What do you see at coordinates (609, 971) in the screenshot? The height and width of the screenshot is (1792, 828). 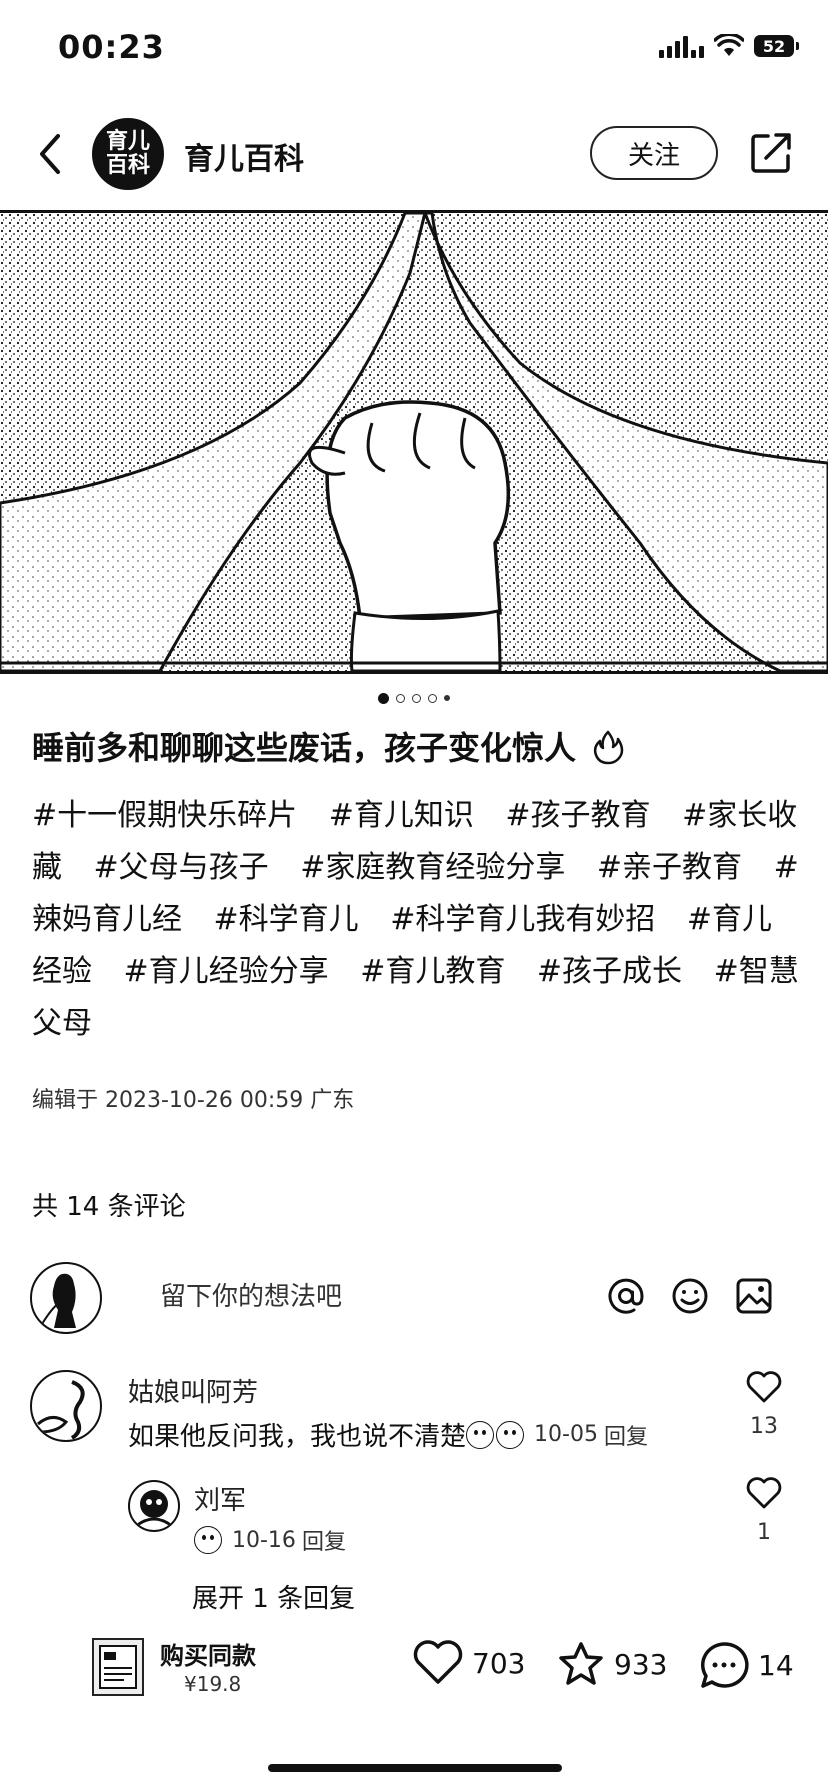 I see `tag-link: #孩子成长` at bounding box center [609, 971].